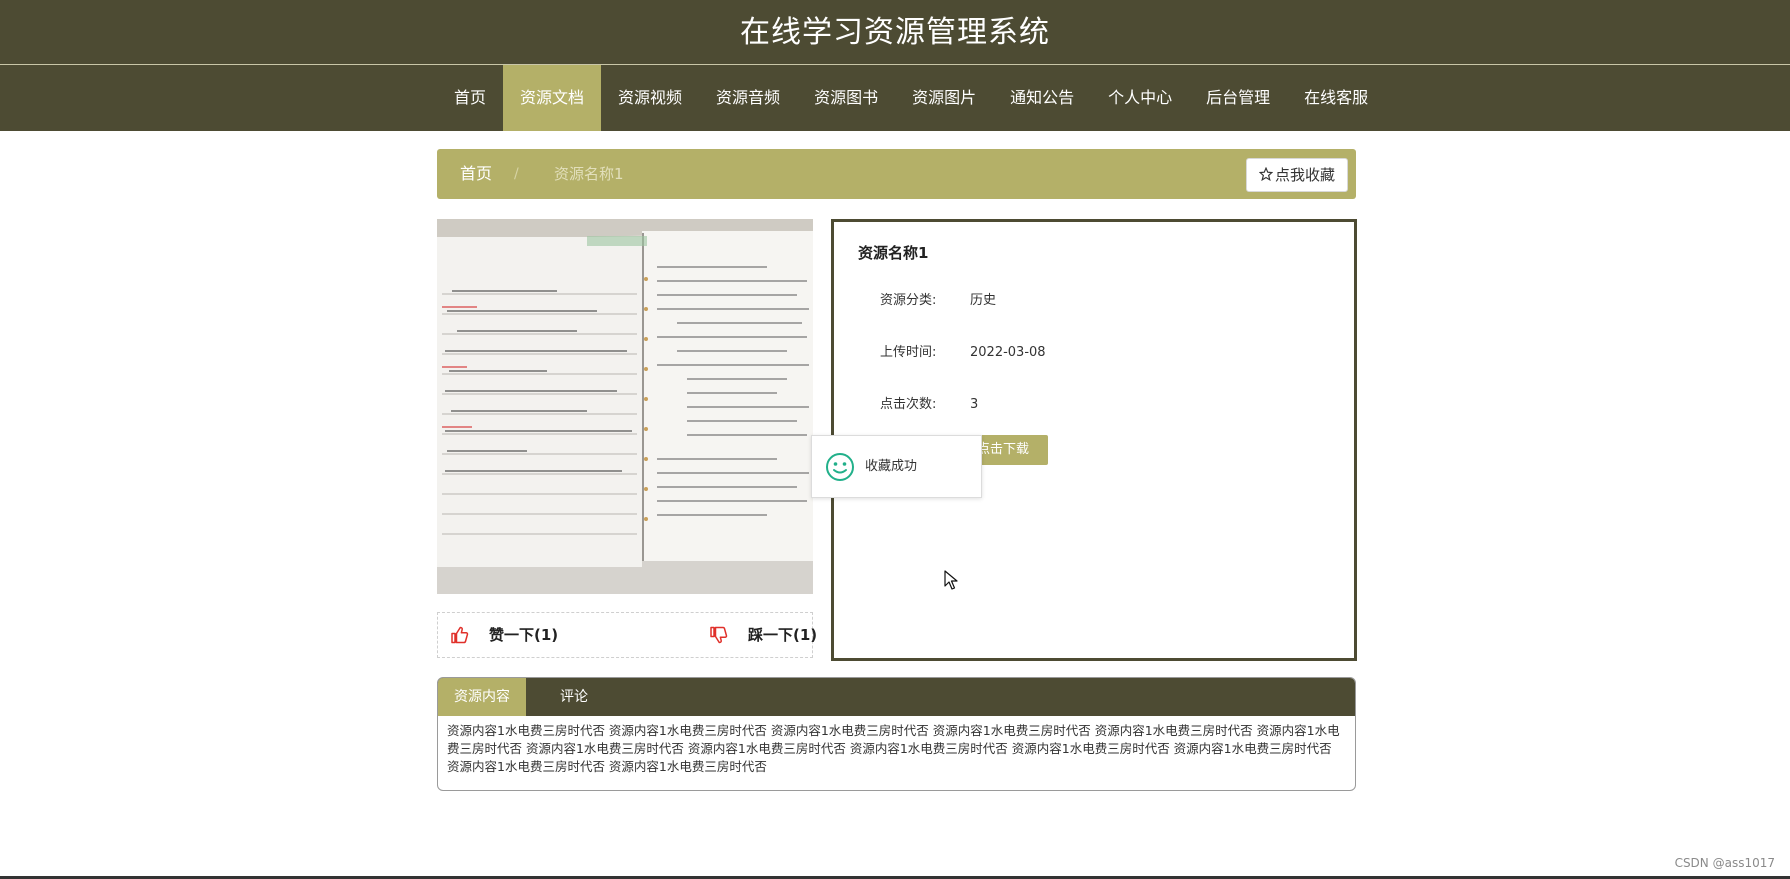 The image size is (1790, 879). I want to click on vote-bar: 赞一下(1) 踩一下(1), so click(627, 635).